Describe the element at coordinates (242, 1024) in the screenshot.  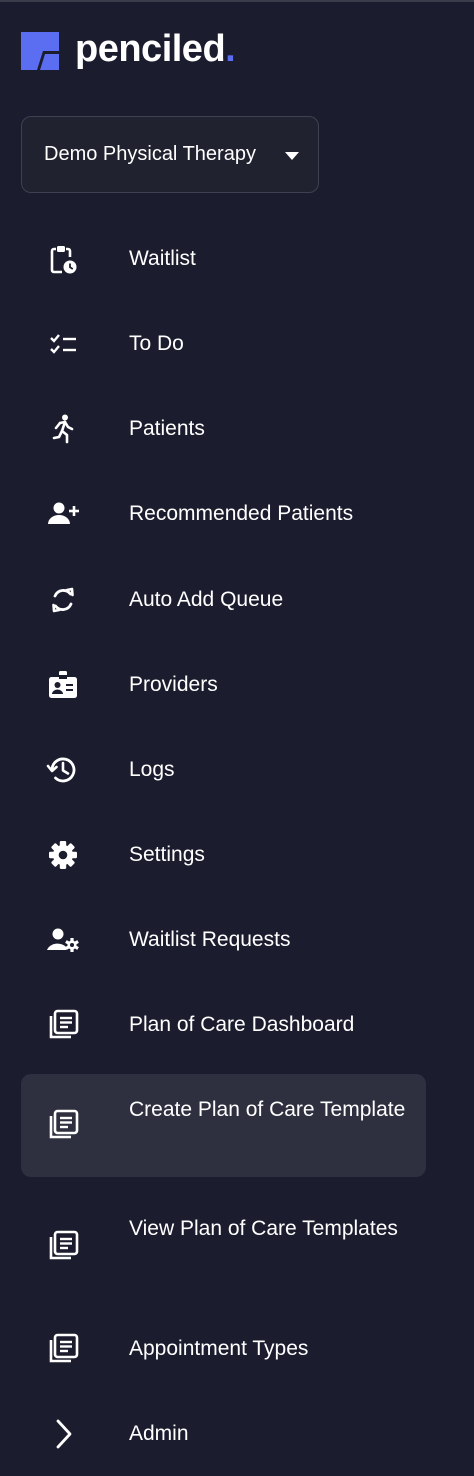
I see `nav-item-label: Plan of Care Dashboard` at that location.